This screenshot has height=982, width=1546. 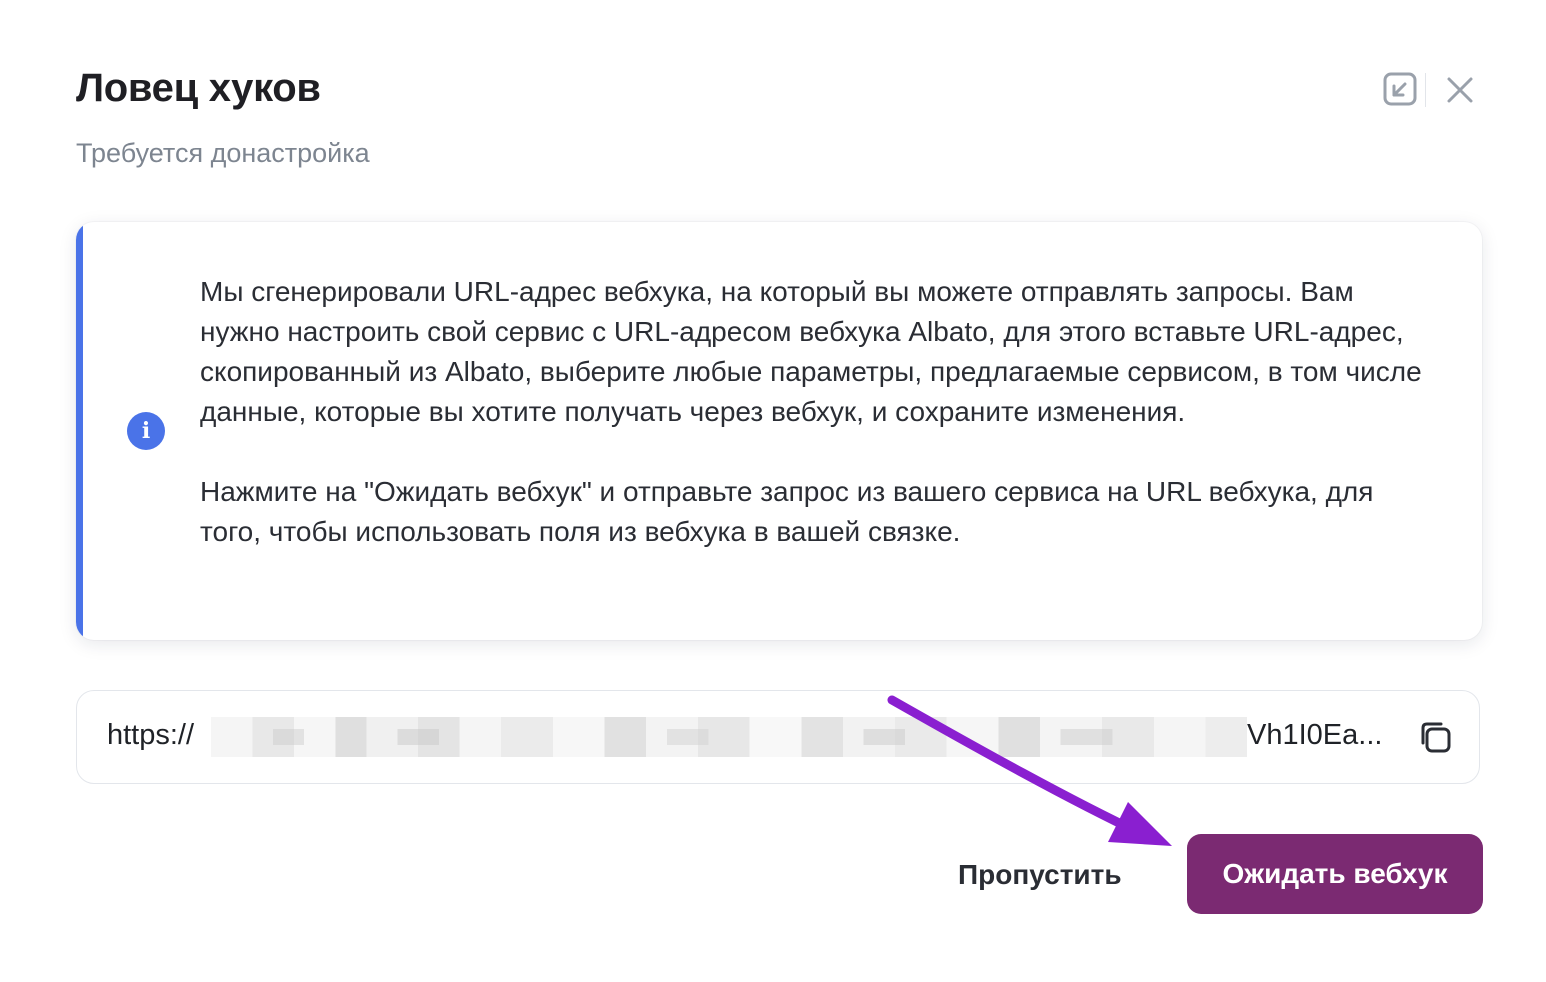 I want to click on close-button, so click(x=1460, y=90).